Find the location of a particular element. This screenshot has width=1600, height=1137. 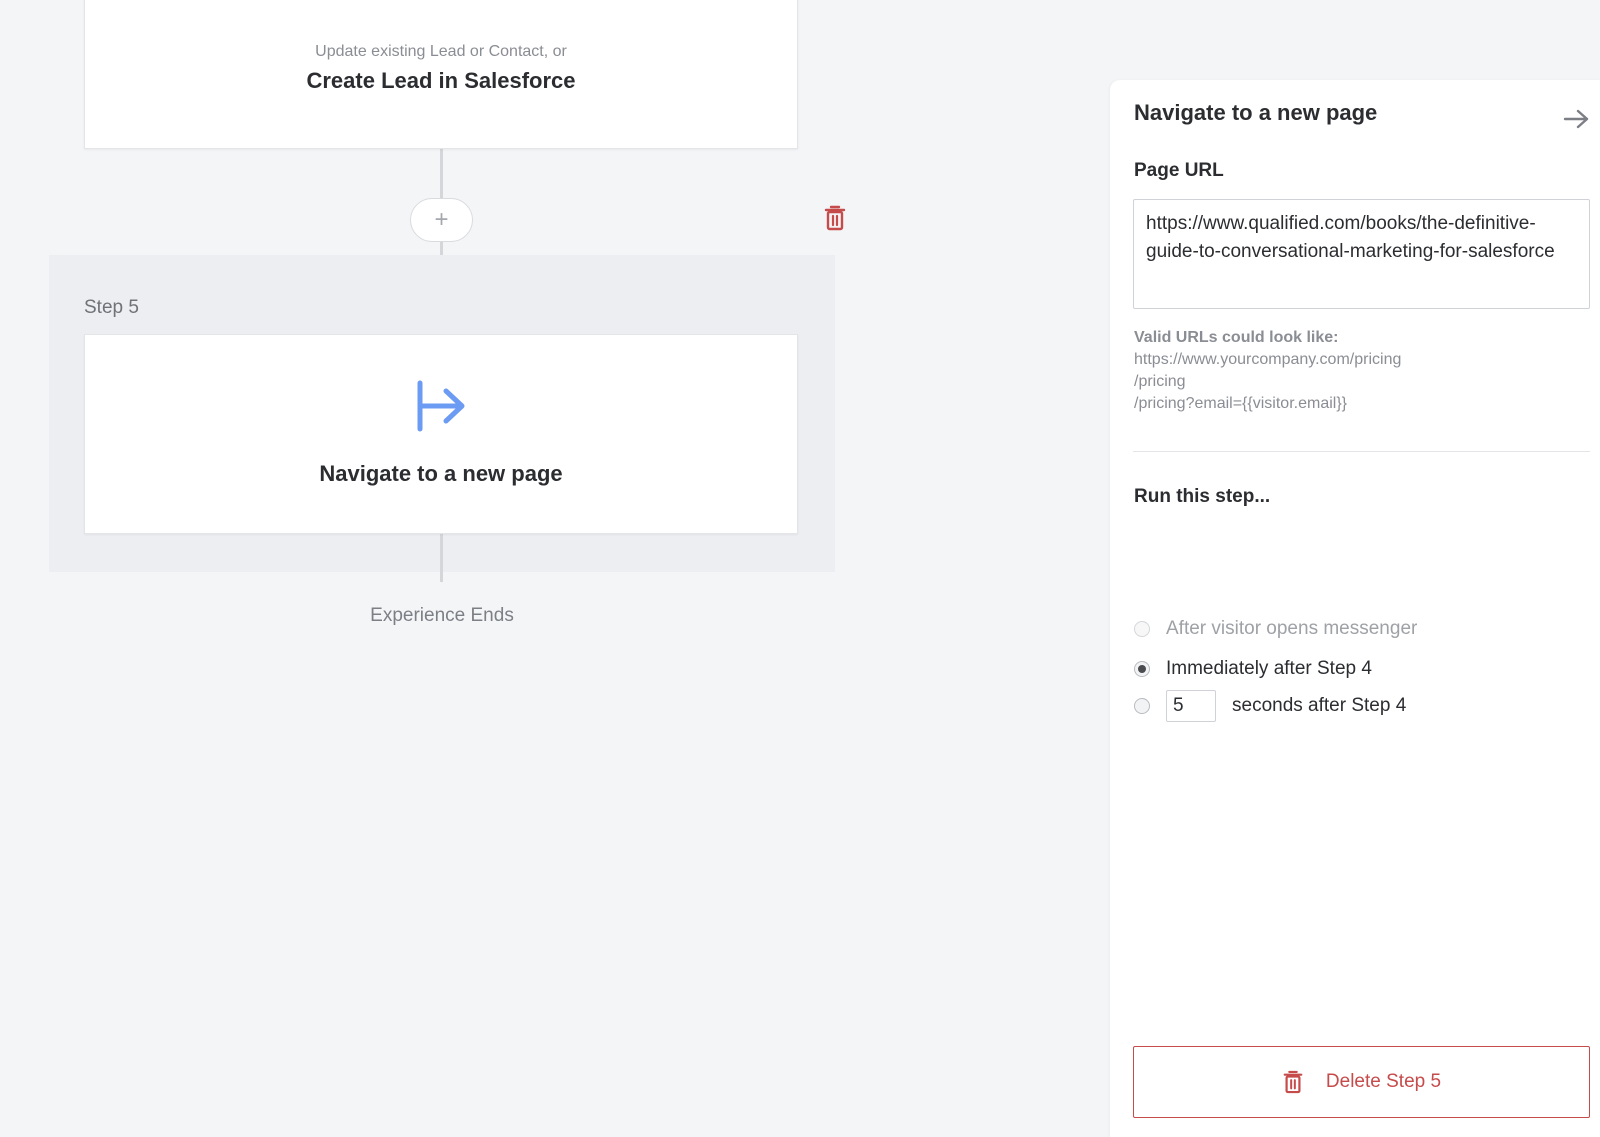

url-hint-example: https://www.yourcompany.com/pricing is located at coordinates (1268, 359).